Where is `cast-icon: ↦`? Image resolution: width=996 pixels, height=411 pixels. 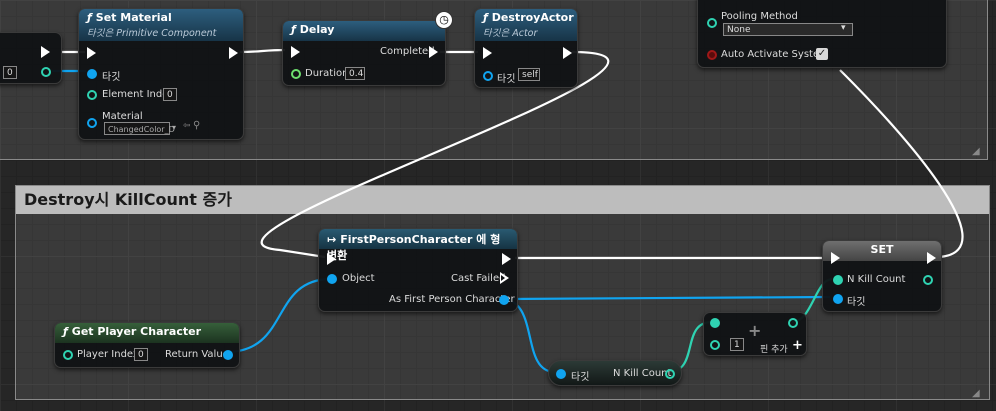 cast-icon: ↦ is located at coordinates (332, 239).